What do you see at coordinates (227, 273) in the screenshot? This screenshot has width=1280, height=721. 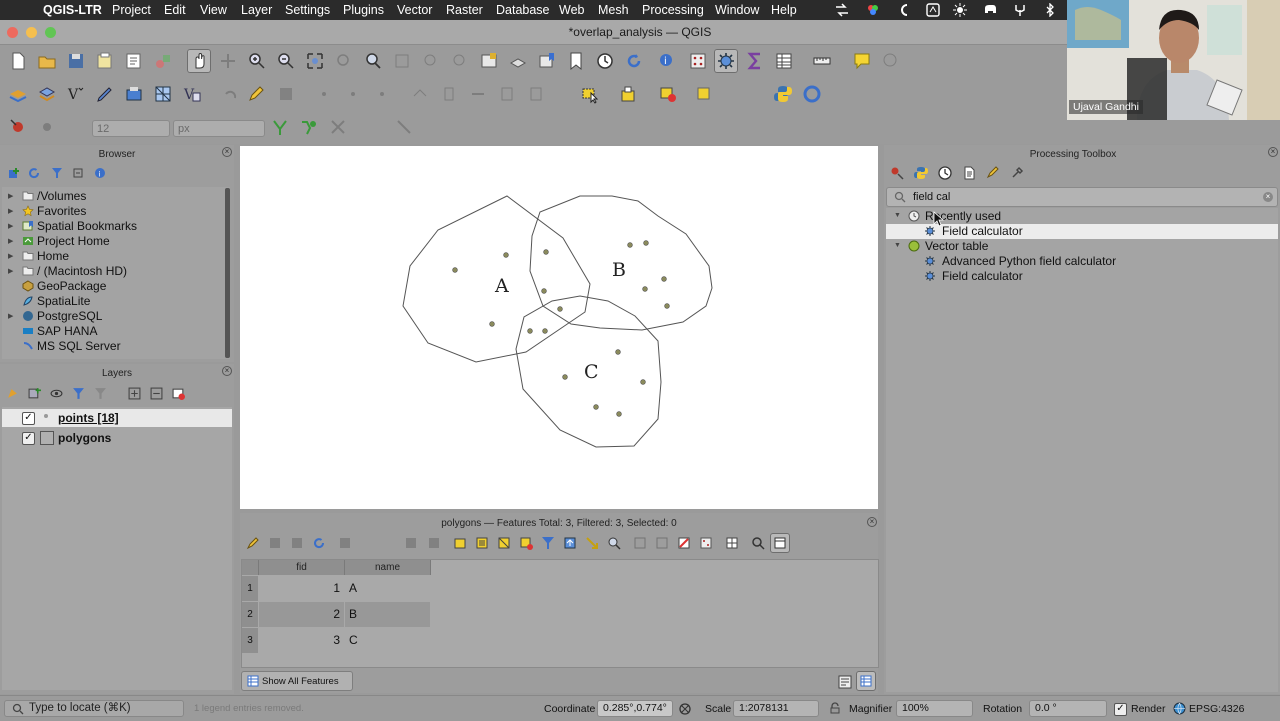 I see `browser-scrollbar` at bounding box center [227, 273].